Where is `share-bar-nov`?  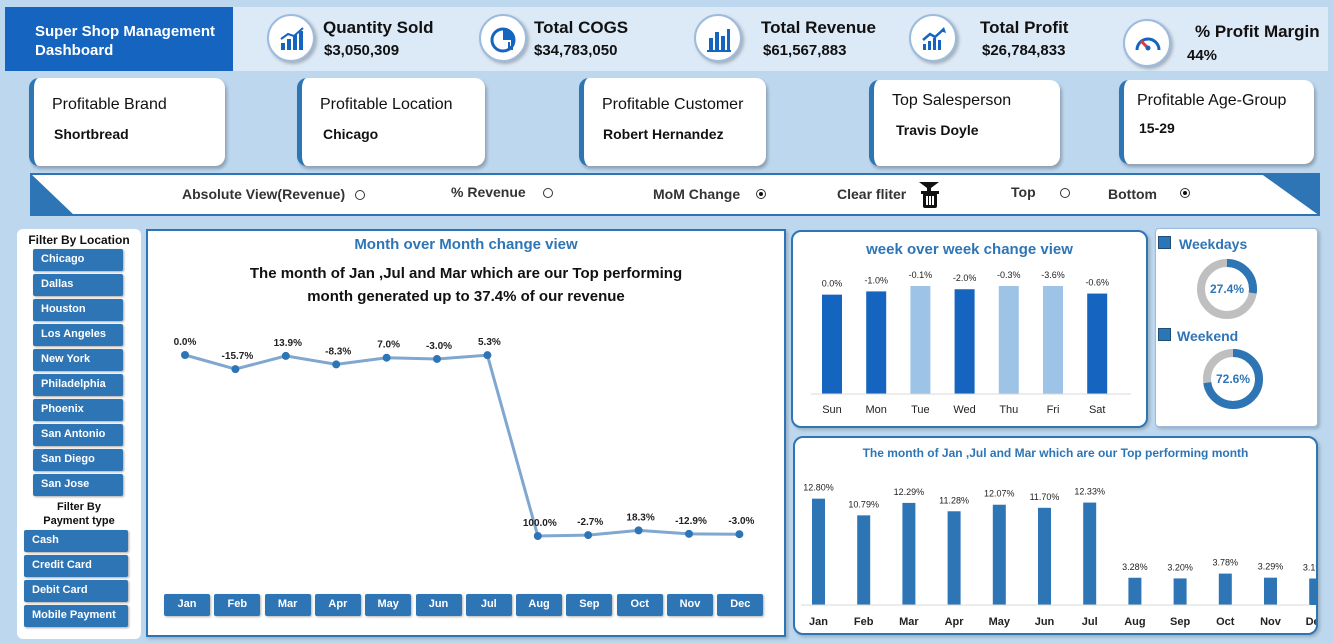 share-bar-nov is located at coordinates (1270, 591).